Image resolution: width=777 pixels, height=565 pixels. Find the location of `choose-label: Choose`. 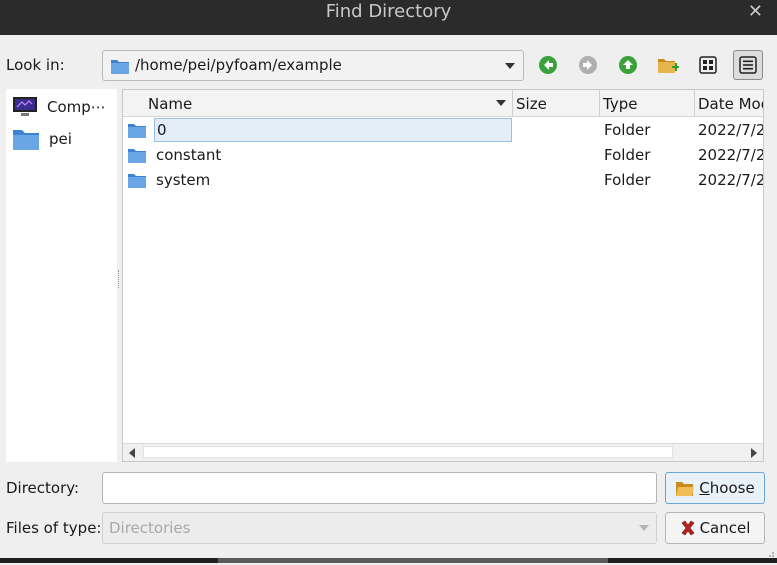

choose-label: Choose is located at coordinates (726, 488).